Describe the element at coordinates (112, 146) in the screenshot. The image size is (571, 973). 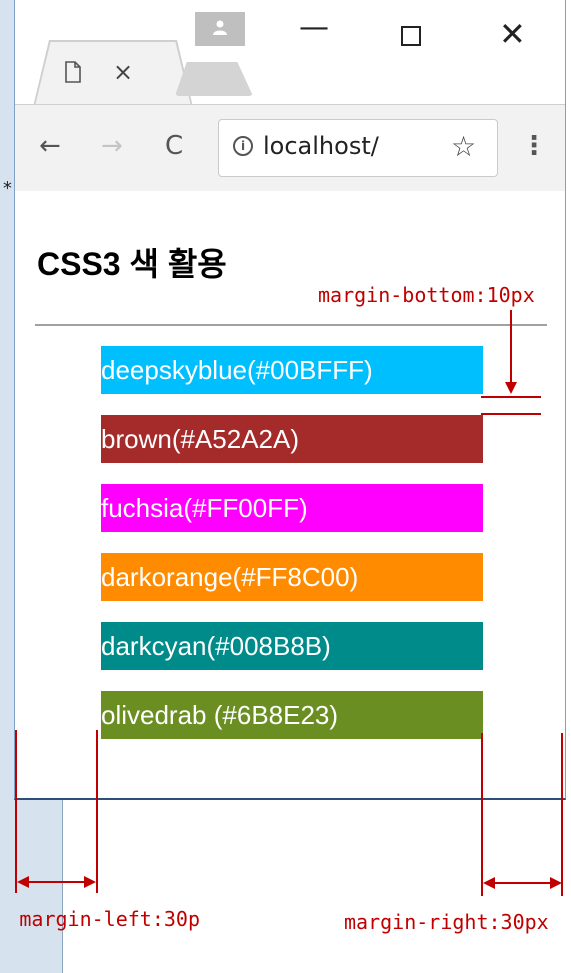
I see `forward-button: →` at that location.